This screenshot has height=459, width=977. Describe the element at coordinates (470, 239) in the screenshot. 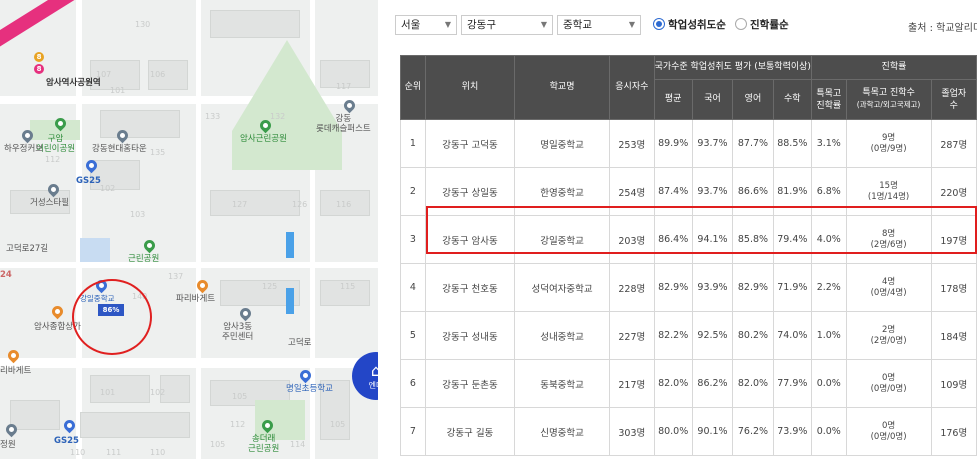

I see `cell-location: 강동구 암사동` at that location.